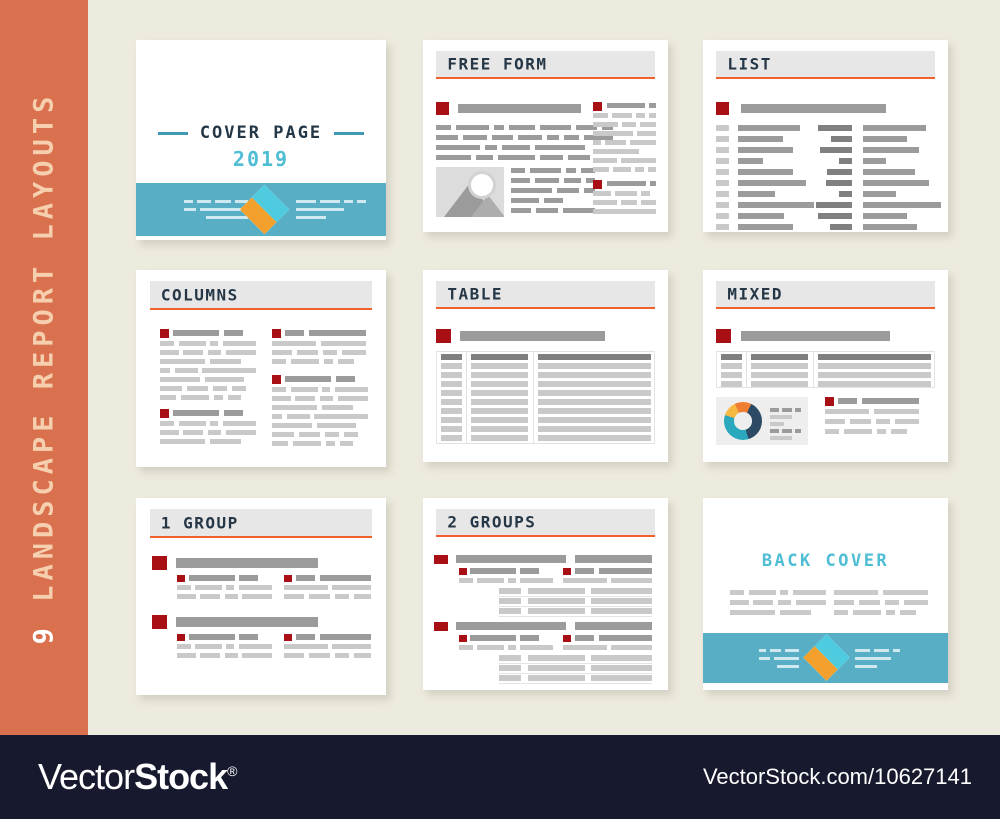 The image size is (1000, 819). I want to click on sidebar-banner-label: LANDSCAPE REPORT LAYOUTS, so click(44, 346).